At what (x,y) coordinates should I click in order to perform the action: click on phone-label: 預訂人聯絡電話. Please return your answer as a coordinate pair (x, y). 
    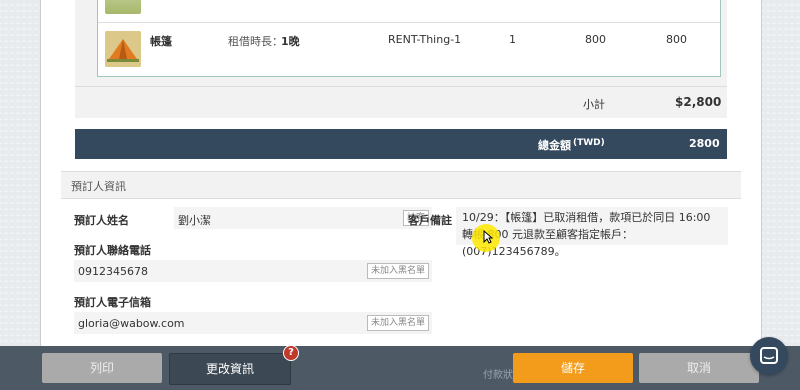
    Looking at the image, I should click on (112, 250).